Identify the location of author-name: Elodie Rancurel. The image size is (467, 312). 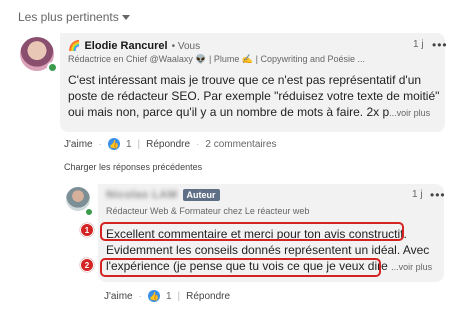
(125, 46).